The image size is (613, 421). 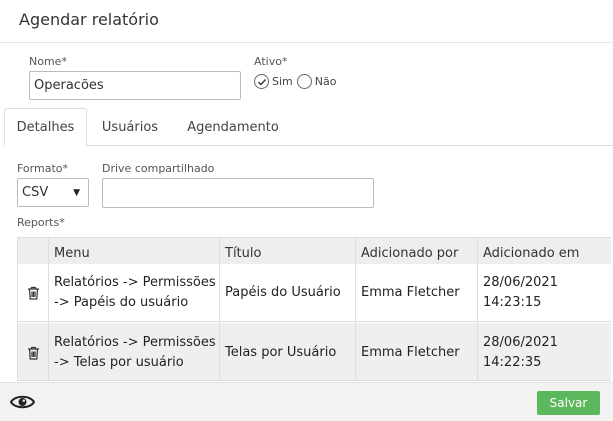 What do you see at coordinates (304, 81) in the screenshot?
I see `active-no-radio` at bounding box center [304, 81].